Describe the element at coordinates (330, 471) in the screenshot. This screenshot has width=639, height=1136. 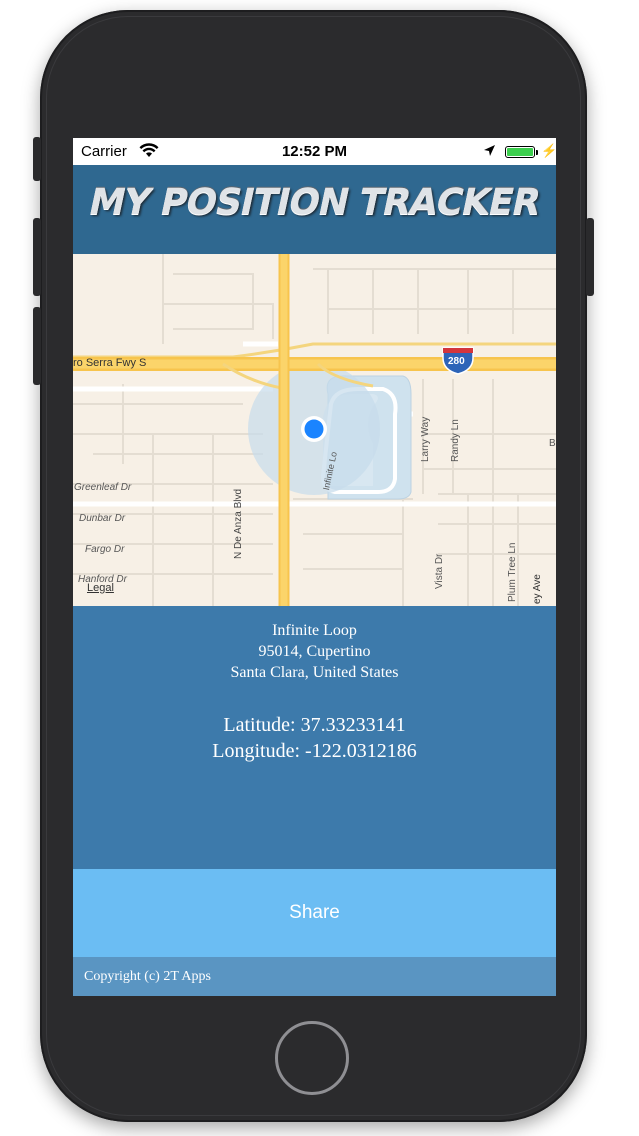
I see `infinite-loop-label: Infinite Lo` at that location.